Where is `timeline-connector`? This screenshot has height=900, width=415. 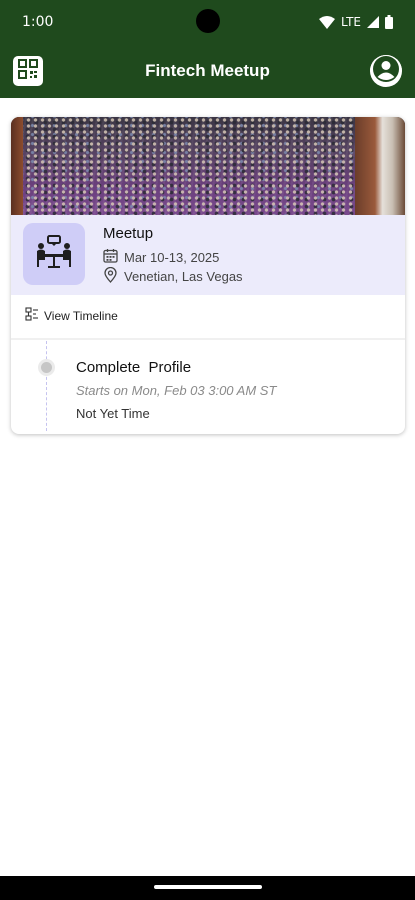
timeline-connector is located at coordinates (46, 386).